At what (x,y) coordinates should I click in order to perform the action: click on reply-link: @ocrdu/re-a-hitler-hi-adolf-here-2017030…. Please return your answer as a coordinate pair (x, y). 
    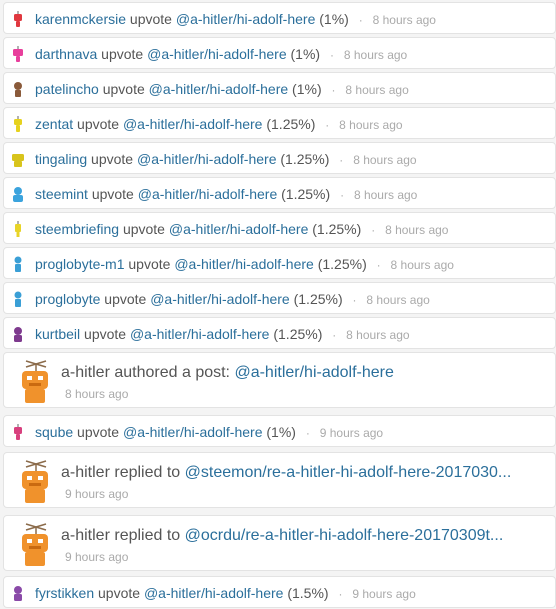
    Looking at the image, I should click on (344, 535).